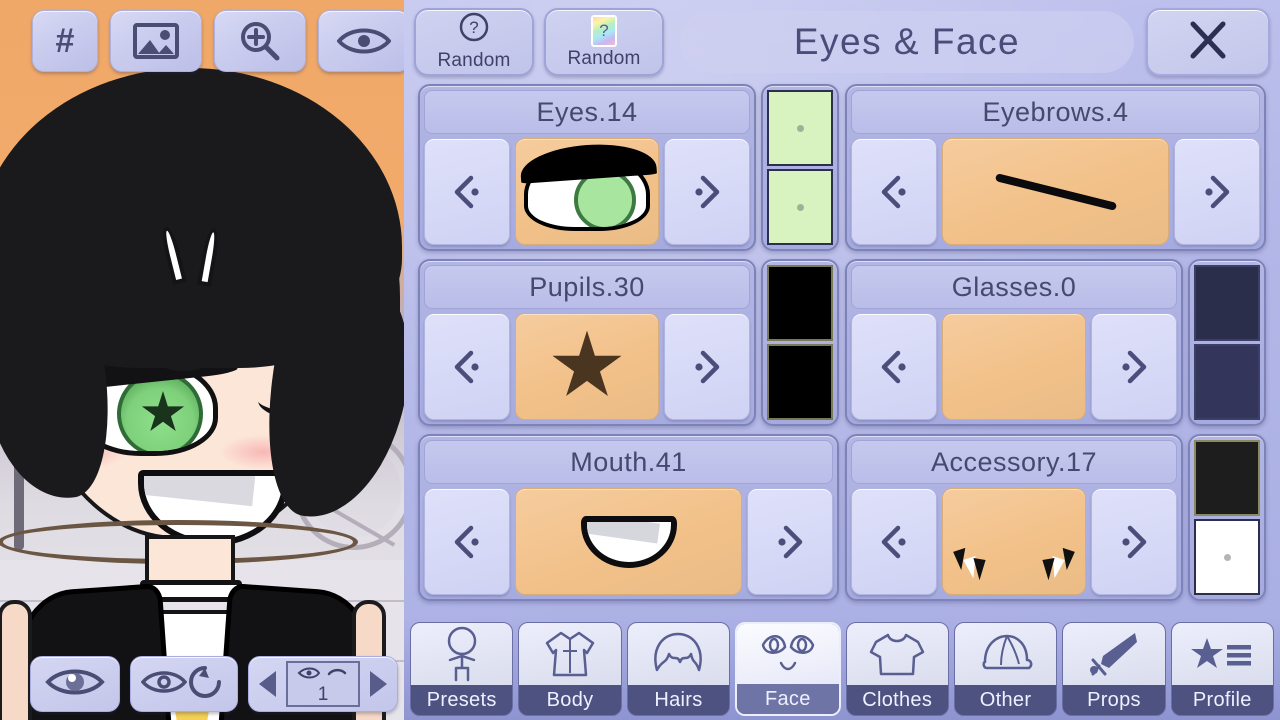  Describe the element at coordinates (474, 60) in the screenshot. I see `random-button-1-label: Random` at that location.